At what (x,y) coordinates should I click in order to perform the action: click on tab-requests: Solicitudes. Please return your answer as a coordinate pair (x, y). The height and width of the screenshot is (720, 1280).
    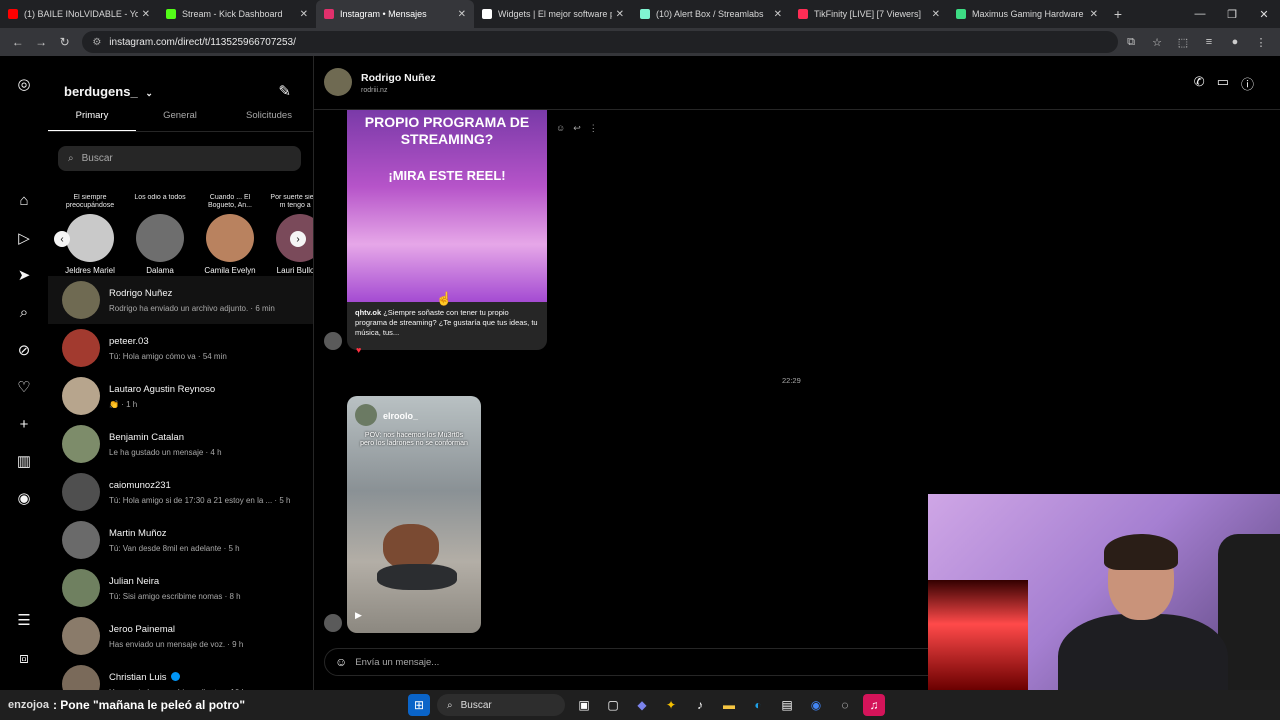
    Looking at the image, I should click on (268, 120).